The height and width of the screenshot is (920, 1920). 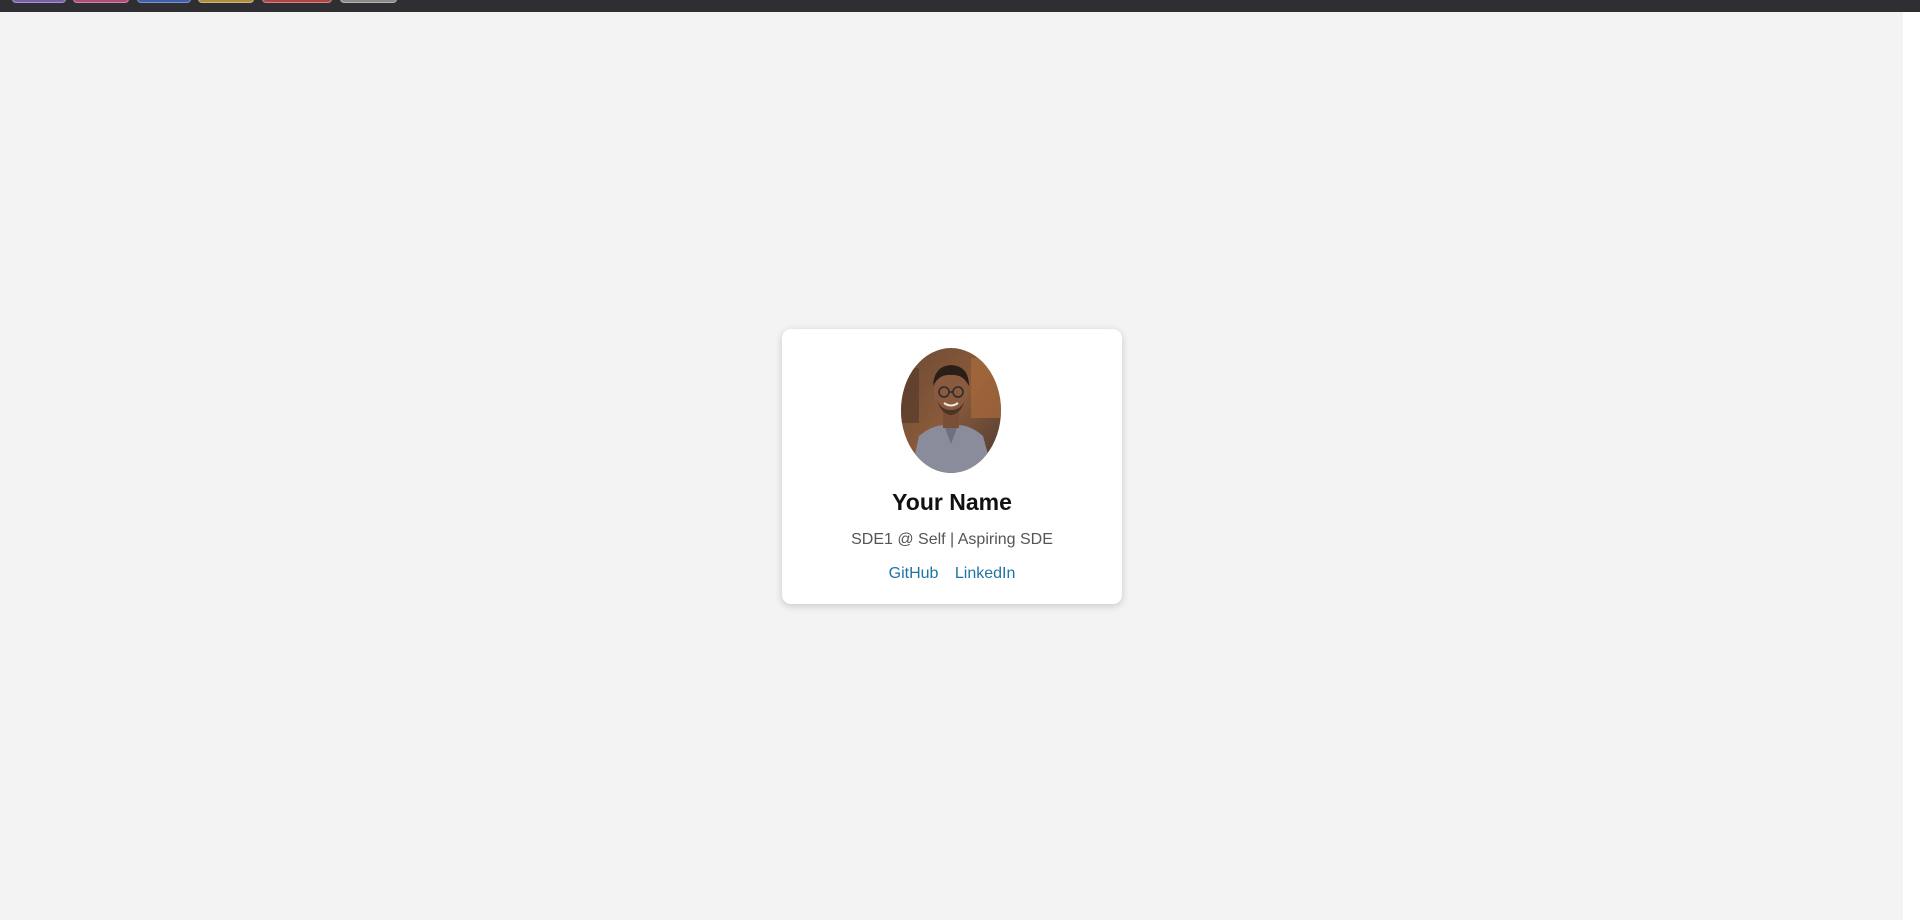 I want to click on scrollbar-gutter, so click(x=1911, y=466).